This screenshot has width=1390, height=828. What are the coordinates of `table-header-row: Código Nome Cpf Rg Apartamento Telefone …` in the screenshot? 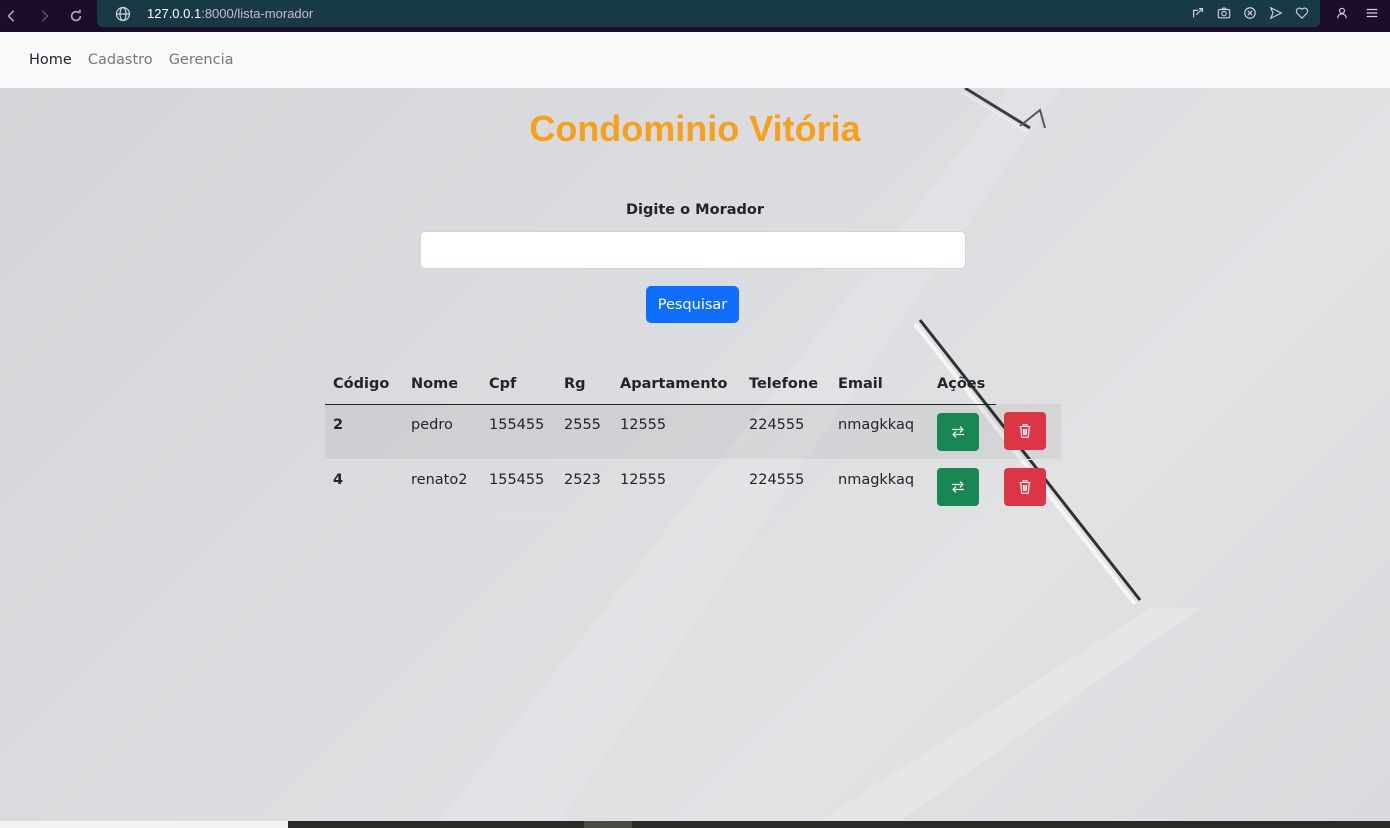 It's located at (693, 384).